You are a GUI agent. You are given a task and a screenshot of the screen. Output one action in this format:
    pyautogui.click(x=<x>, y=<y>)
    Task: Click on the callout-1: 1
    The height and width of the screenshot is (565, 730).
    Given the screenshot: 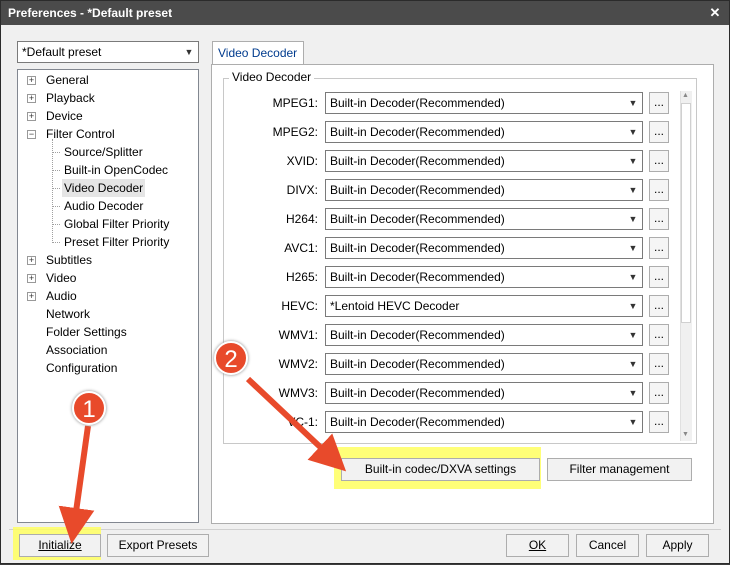 What is the action you would take?
    pyautogui.click(x=89, y=408)
    